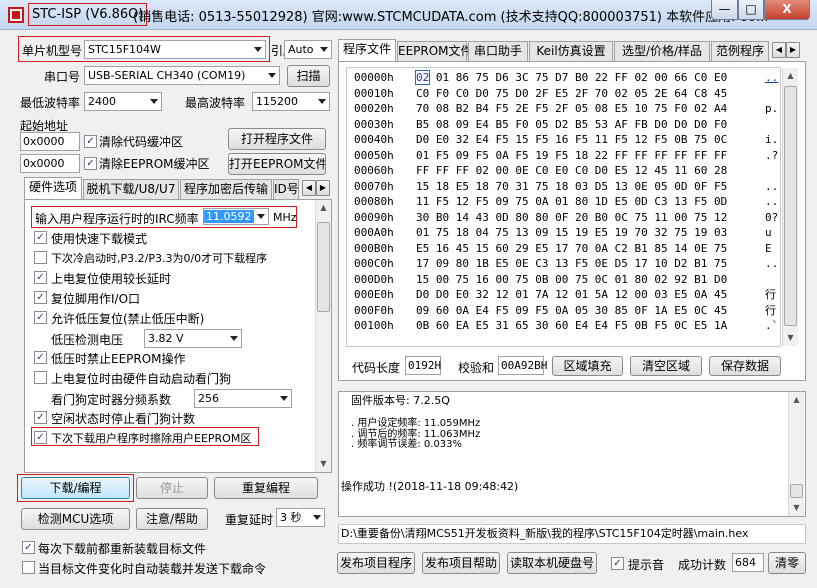 The width and height of the screenshot is (817, 588). Describe the element at coordinates (308, 76) in the screenshot. I see `scan-button: 扫描` at that location.